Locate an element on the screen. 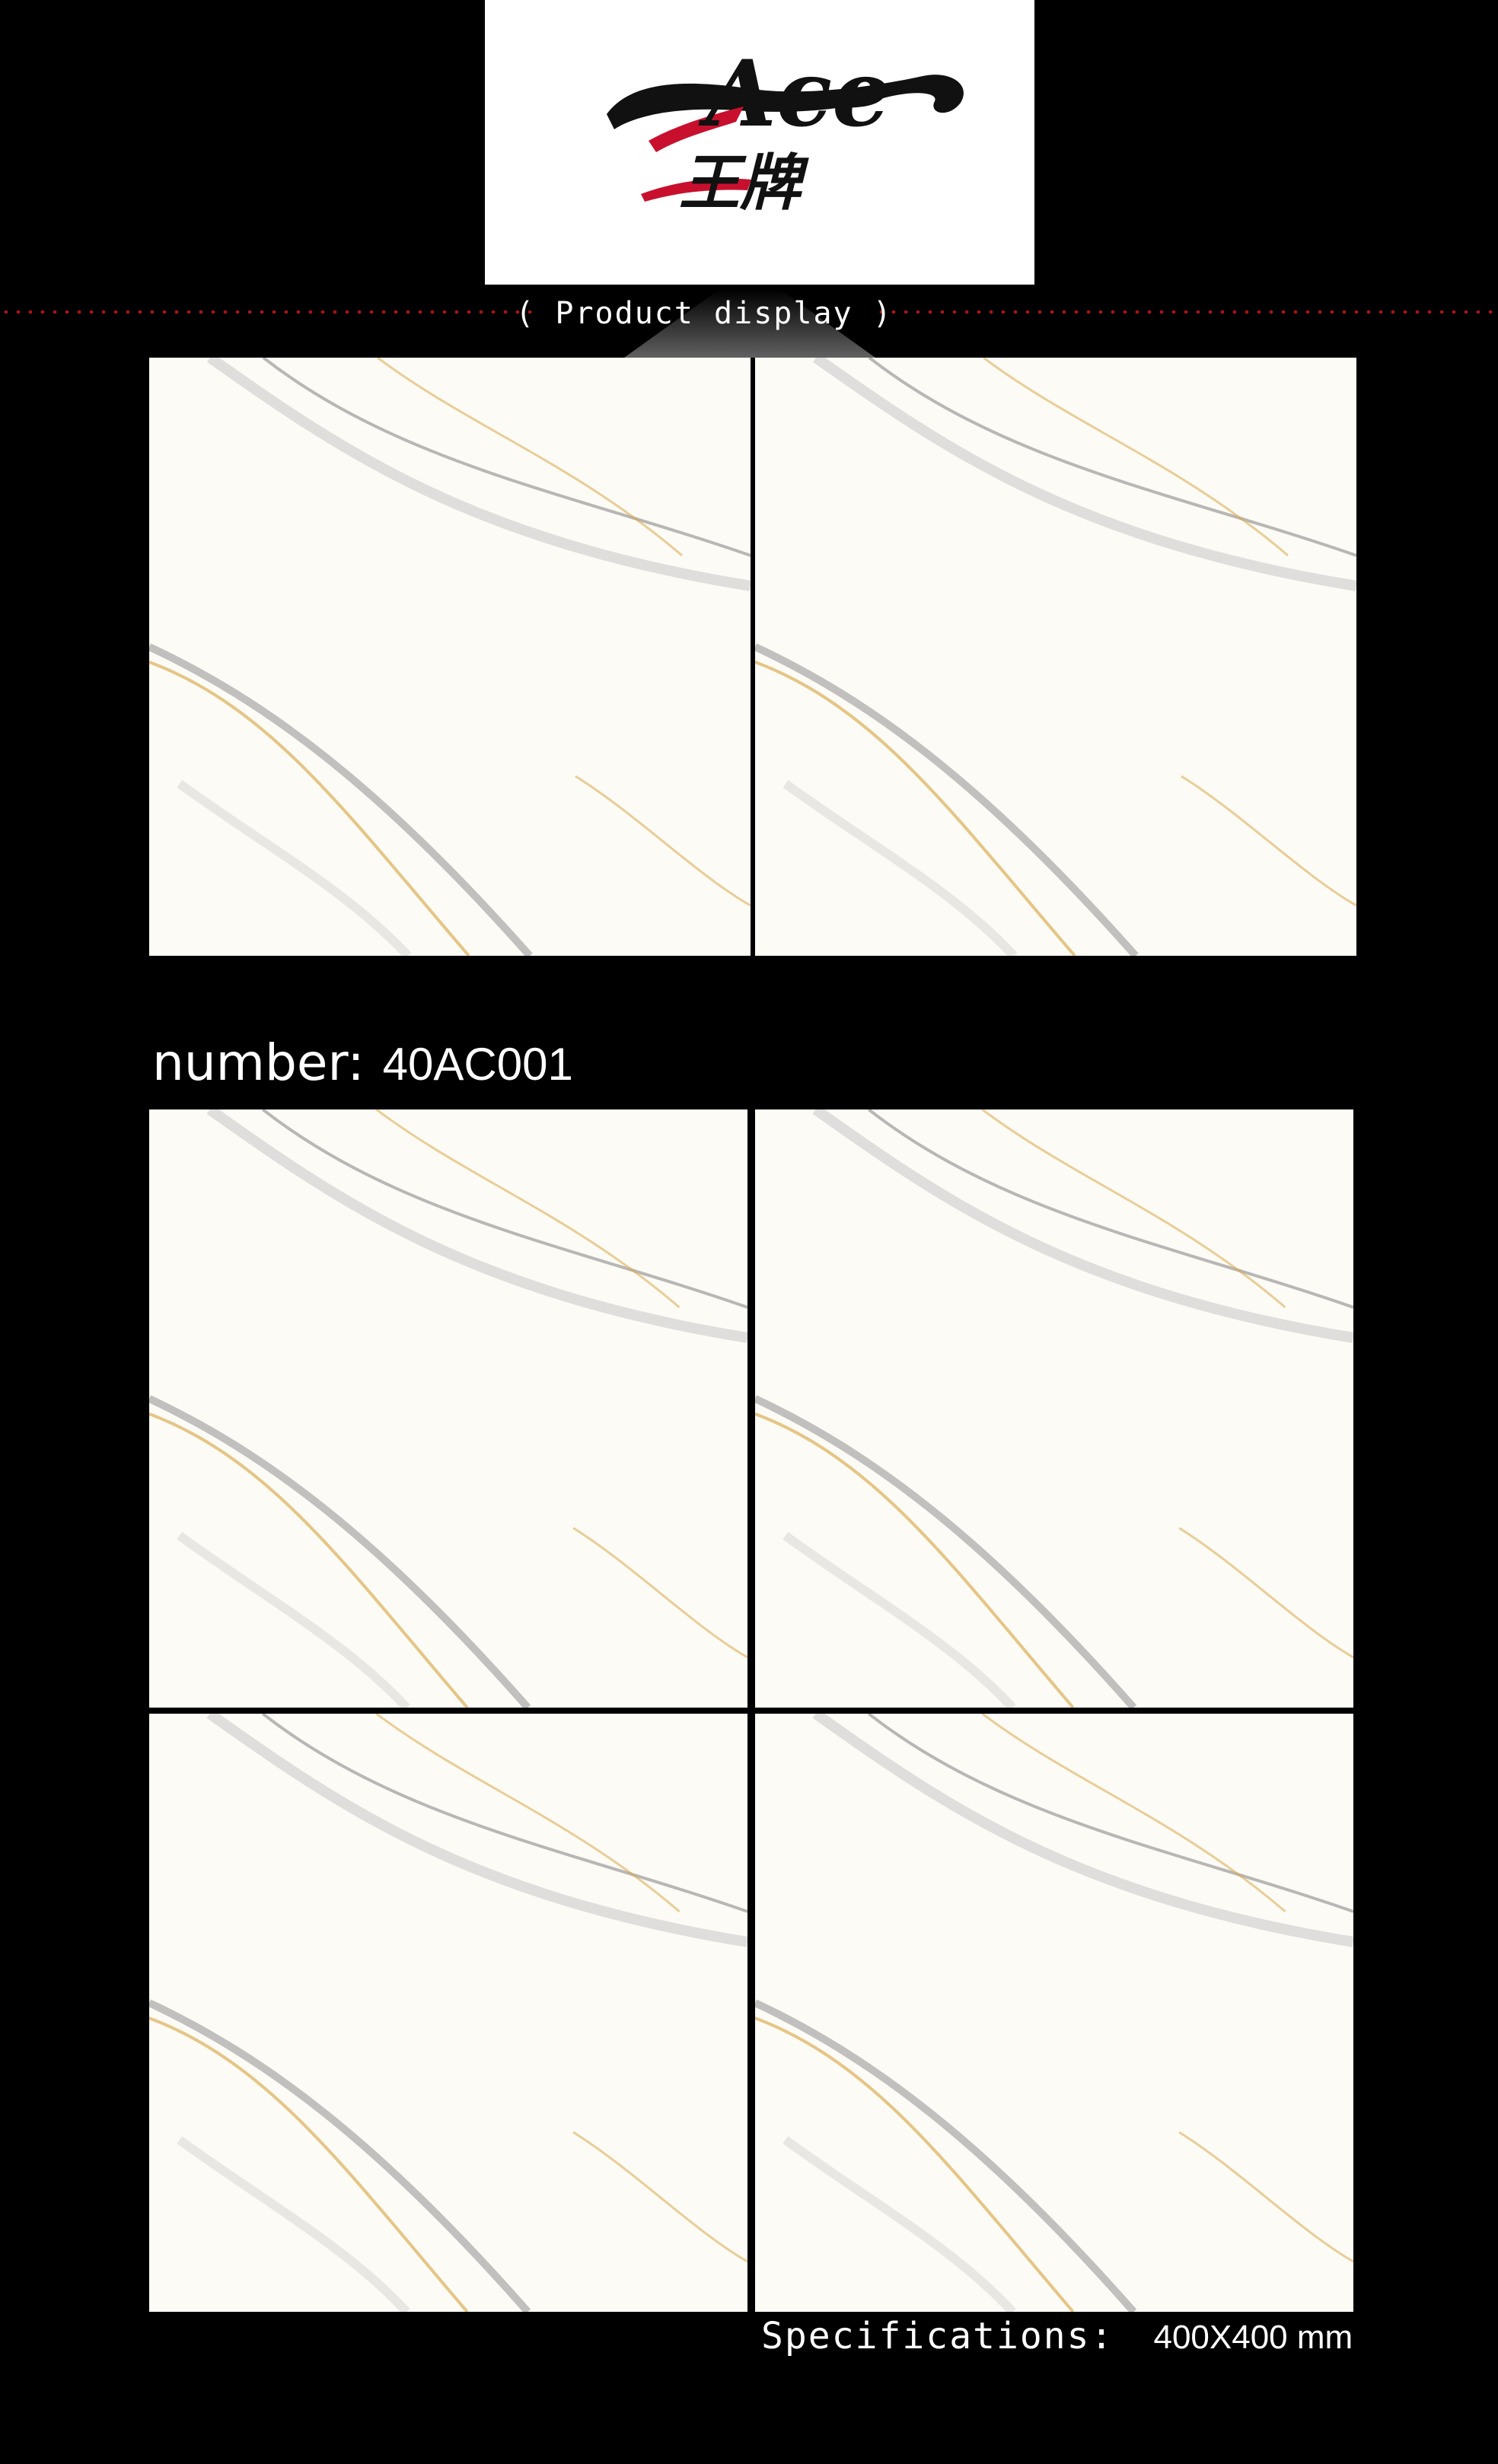 Image resolution: width=1498 pixels, height=2464 pixels. brand-logo: Ace 王牌 is located at coordinates (759, 142).